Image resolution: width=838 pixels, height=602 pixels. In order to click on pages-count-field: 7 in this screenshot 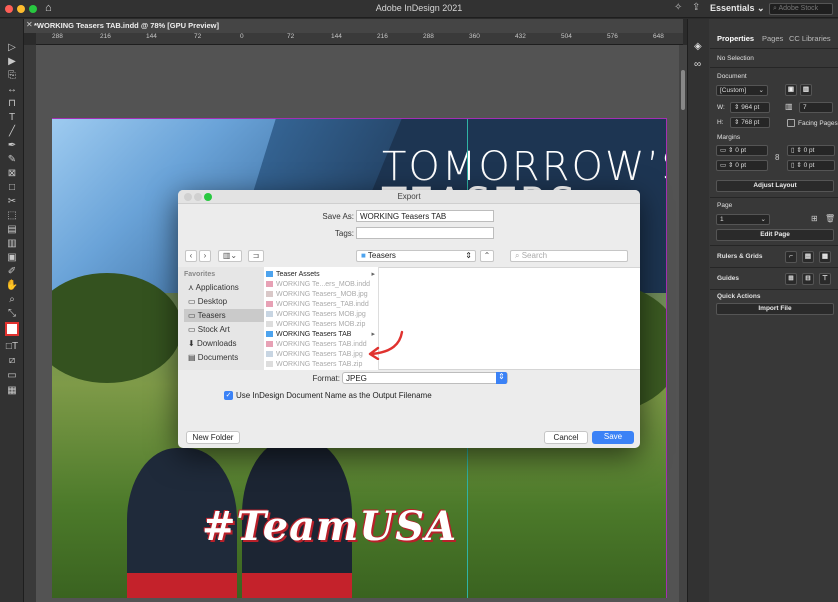, I will do `click(816, 107)`.